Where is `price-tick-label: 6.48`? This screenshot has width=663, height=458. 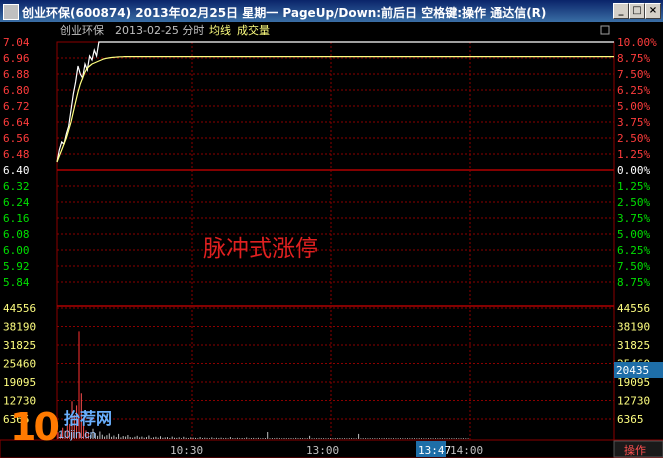
price-tick-label: 6.48 is located at coordinates (16, 154).